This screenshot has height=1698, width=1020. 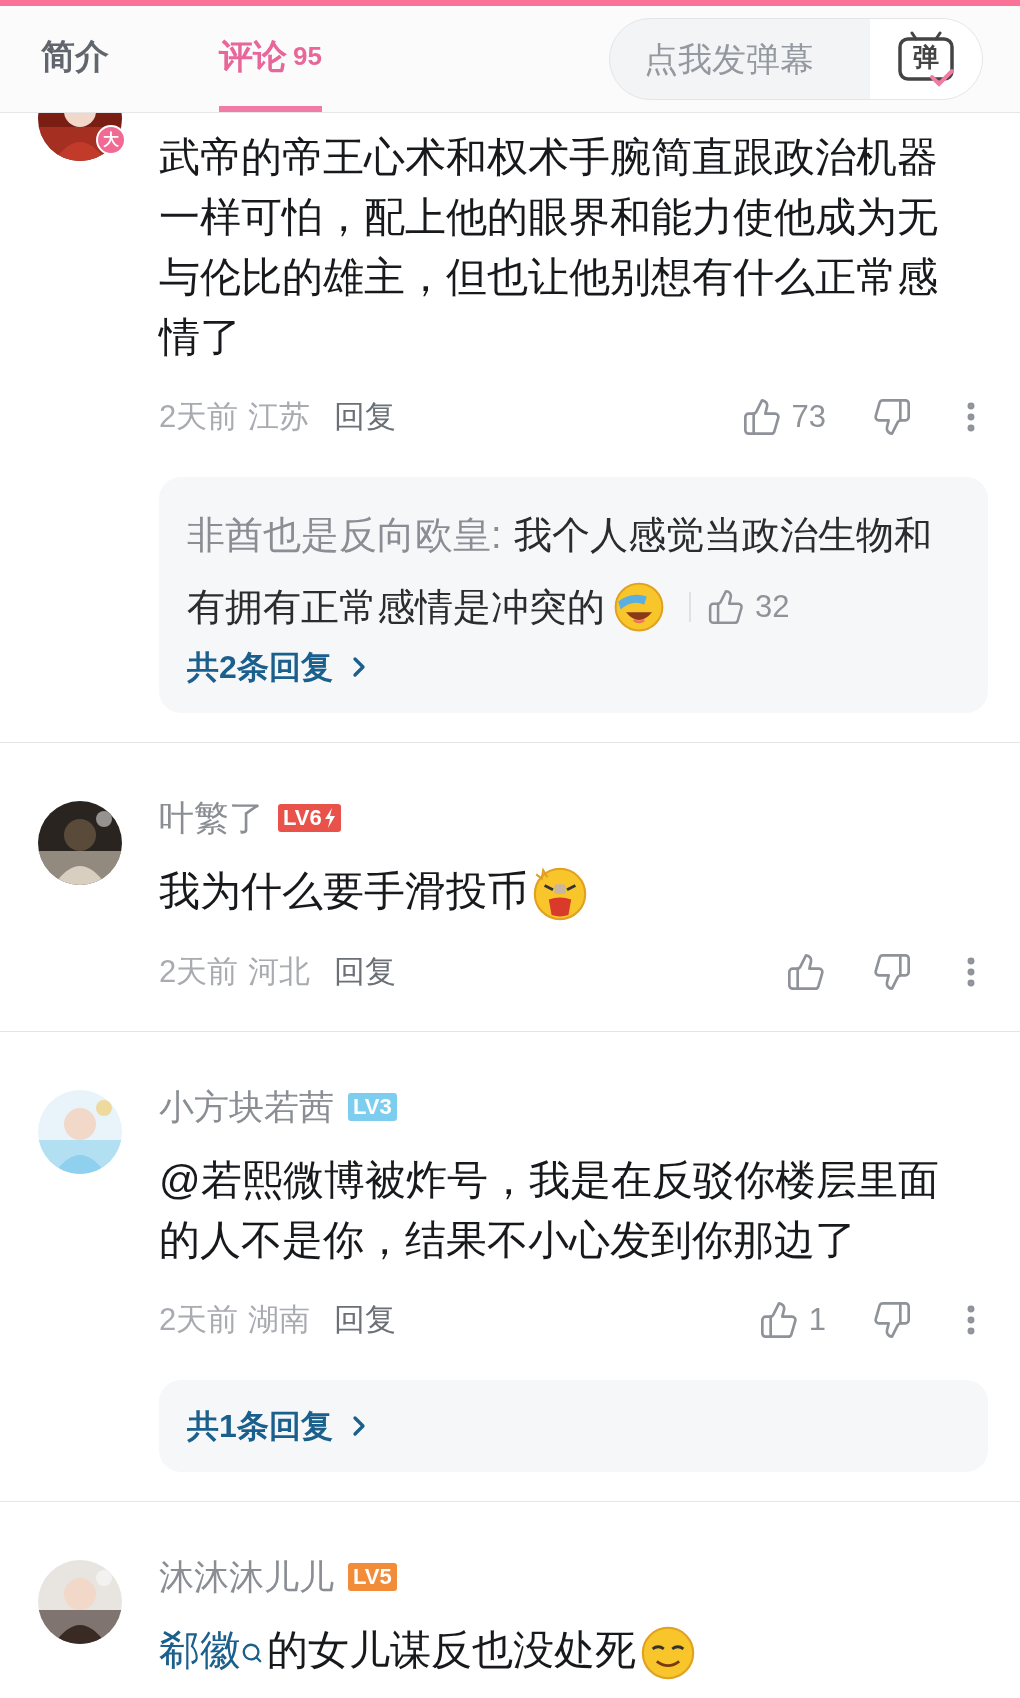 What do you see at coordinates (329, 818) in the screenshot?
I see `lightning-icon` at bounding box center [329, 818].